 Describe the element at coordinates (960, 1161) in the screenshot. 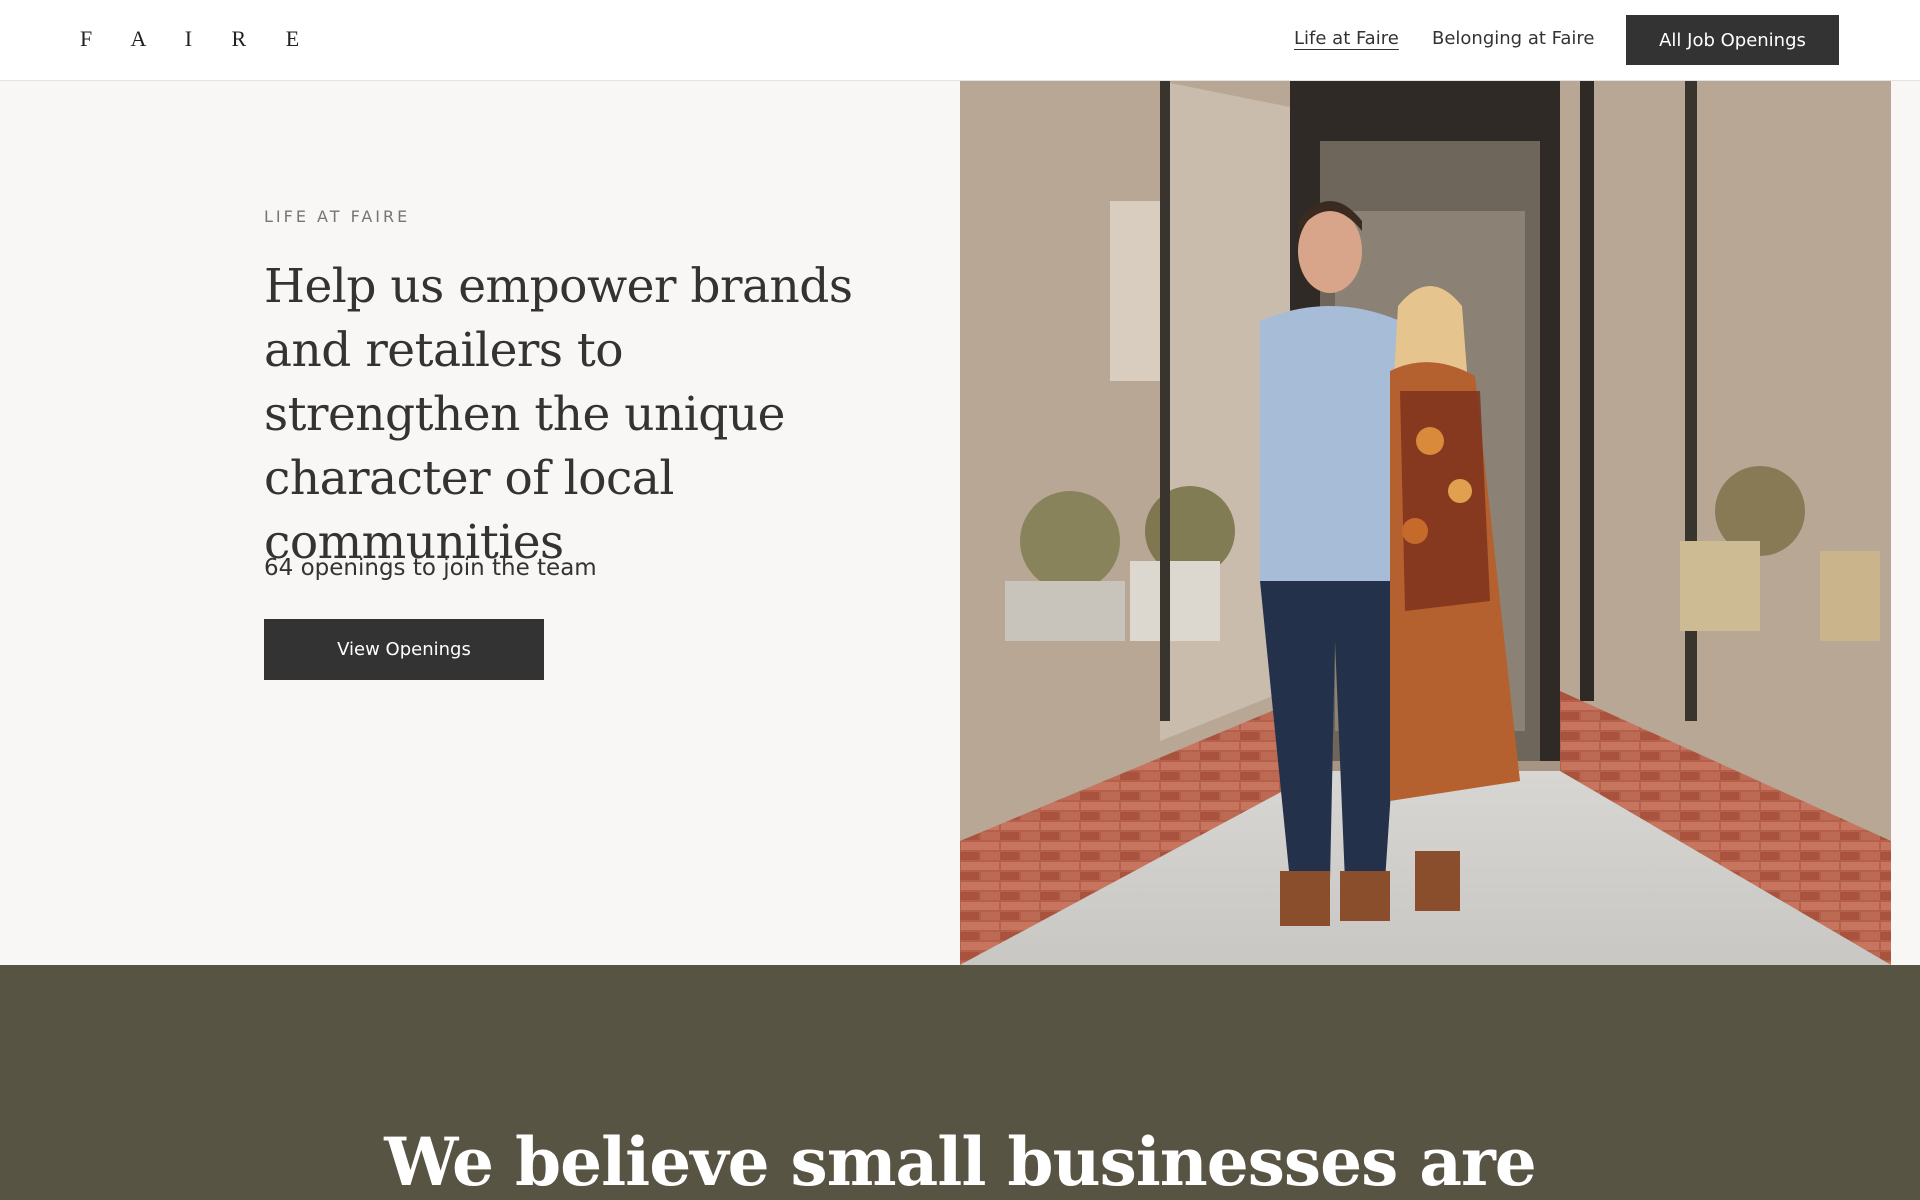

I see `mission-title: We believe small businesses are` at that location.